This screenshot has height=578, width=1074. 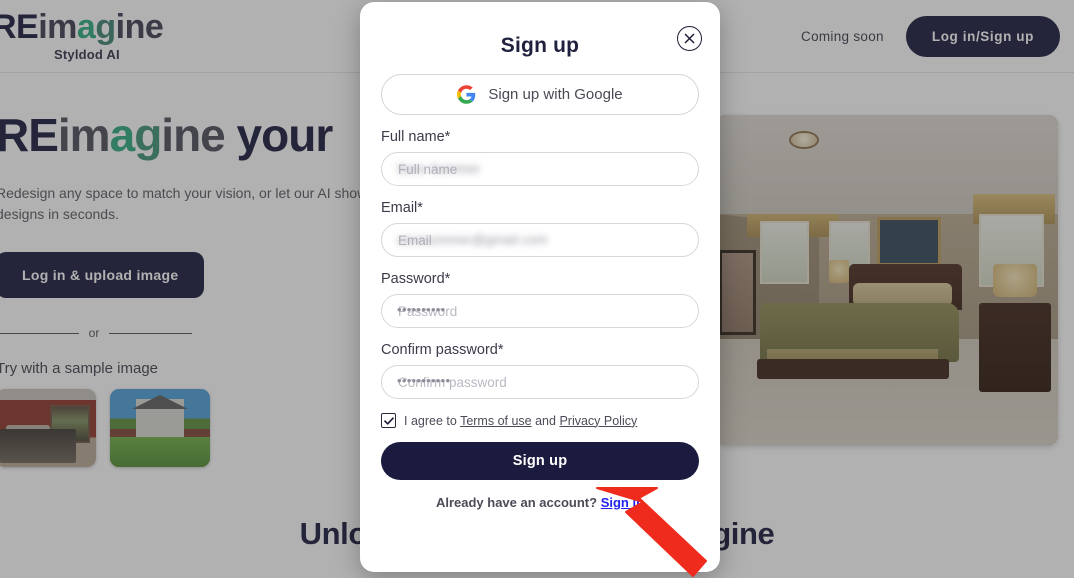 I want to click on confirm-password-input-wrap: •••••••••••, so click(x=540, y=382).